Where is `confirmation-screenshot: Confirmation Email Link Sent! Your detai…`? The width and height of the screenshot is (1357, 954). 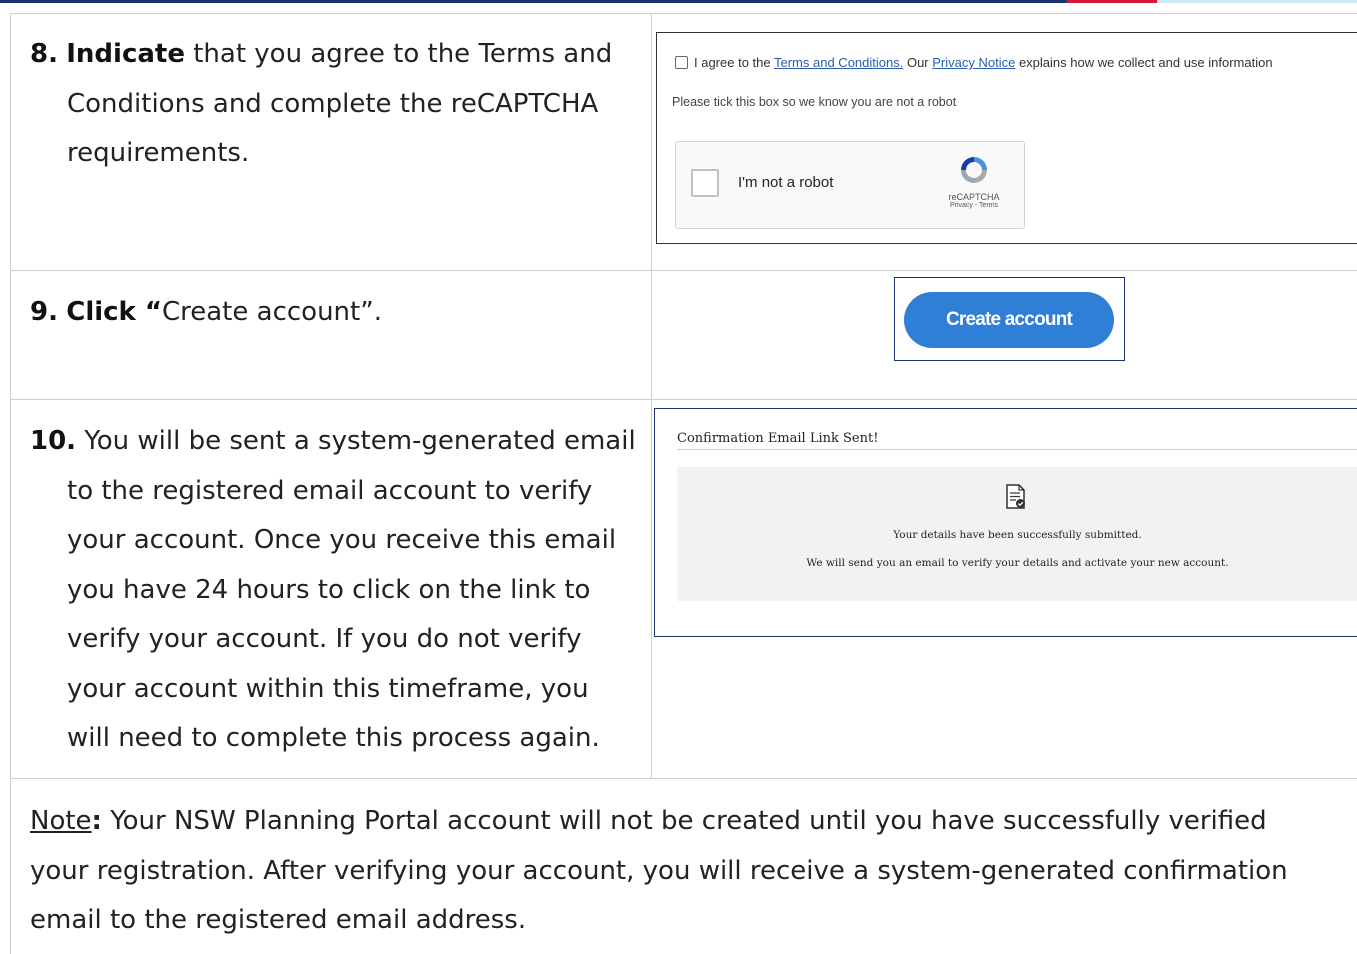
confirmation-screenshot: Confirmation Email Link Sent! Your detai… is located at coordinates (1005, 522).